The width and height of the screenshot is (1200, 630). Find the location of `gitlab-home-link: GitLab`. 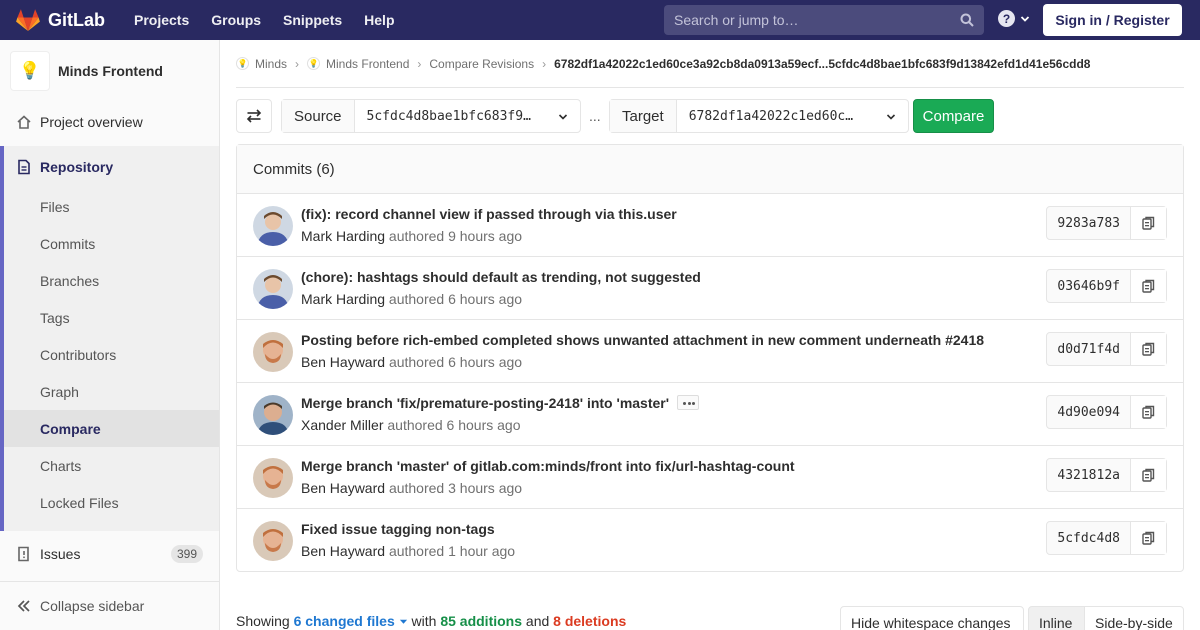

gitlab-home-link: GitLab is located at coordinates (52, 20).